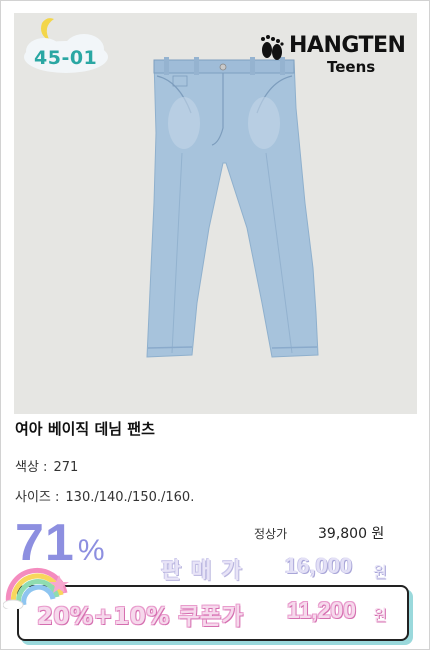  What do you see at coordinates (91, 550) in the screenshot?
I see `discount-symbol: %` at bounding box center [91, 550].